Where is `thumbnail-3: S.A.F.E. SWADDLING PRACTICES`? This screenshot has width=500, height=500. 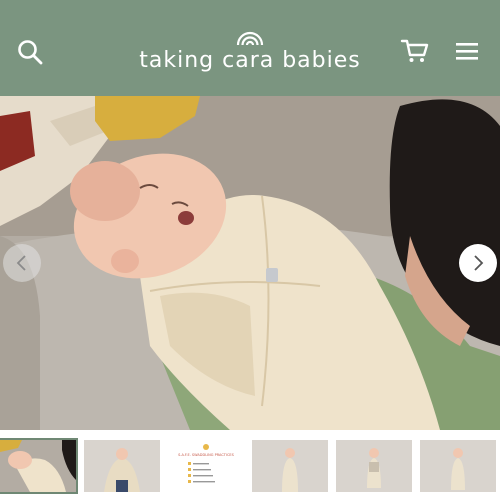 thumbnail-3: S.A.F.E. SWADDLING PRACTICES is located at coordinates (206, 466).